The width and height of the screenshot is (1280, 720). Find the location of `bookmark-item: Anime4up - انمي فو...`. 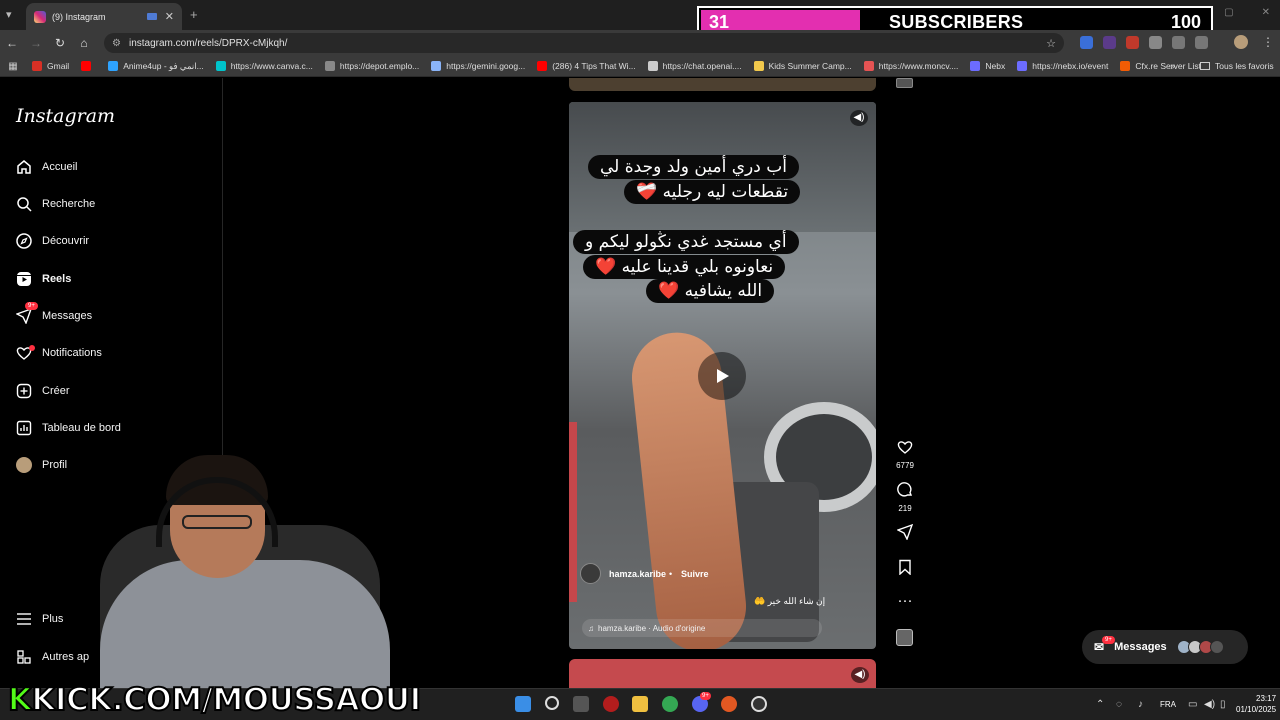

bookmark-item: Anime4up - انمي فو... is located at coordinates (155, 66).